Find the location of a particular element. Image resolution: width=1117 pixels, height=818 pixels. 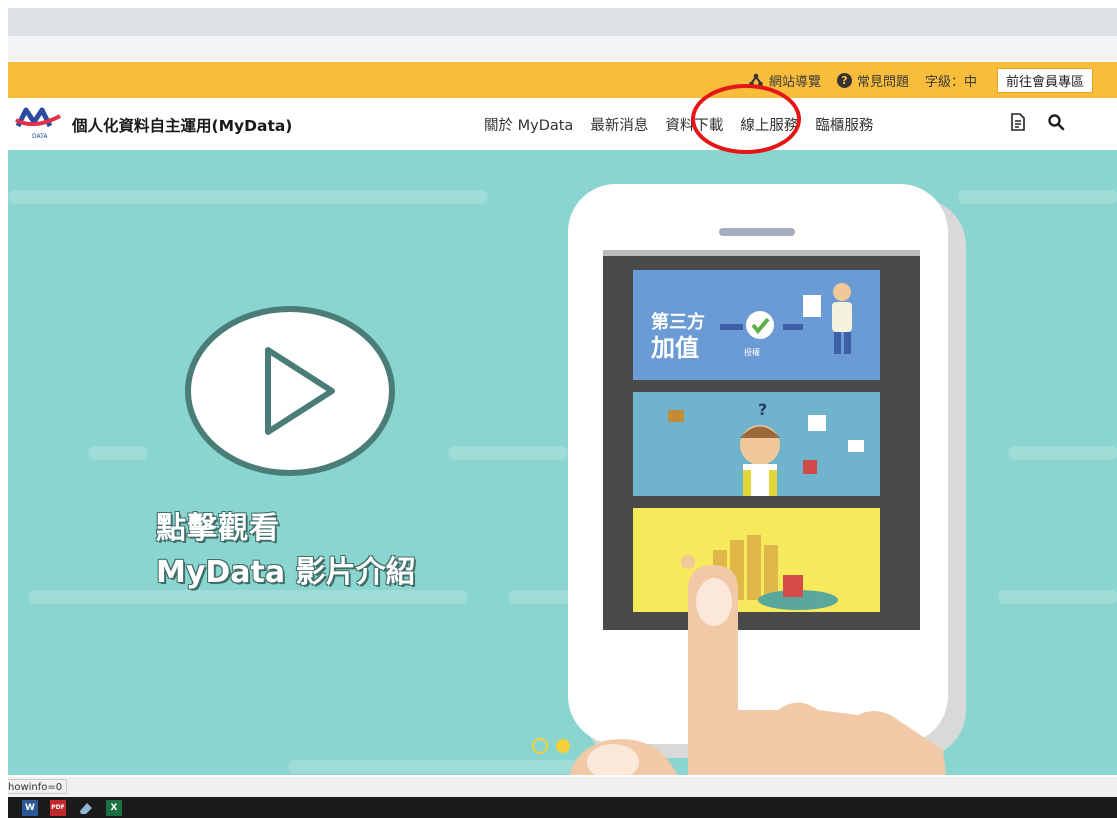

panel1-text2: 加值 is located at coordinates (675, 348).